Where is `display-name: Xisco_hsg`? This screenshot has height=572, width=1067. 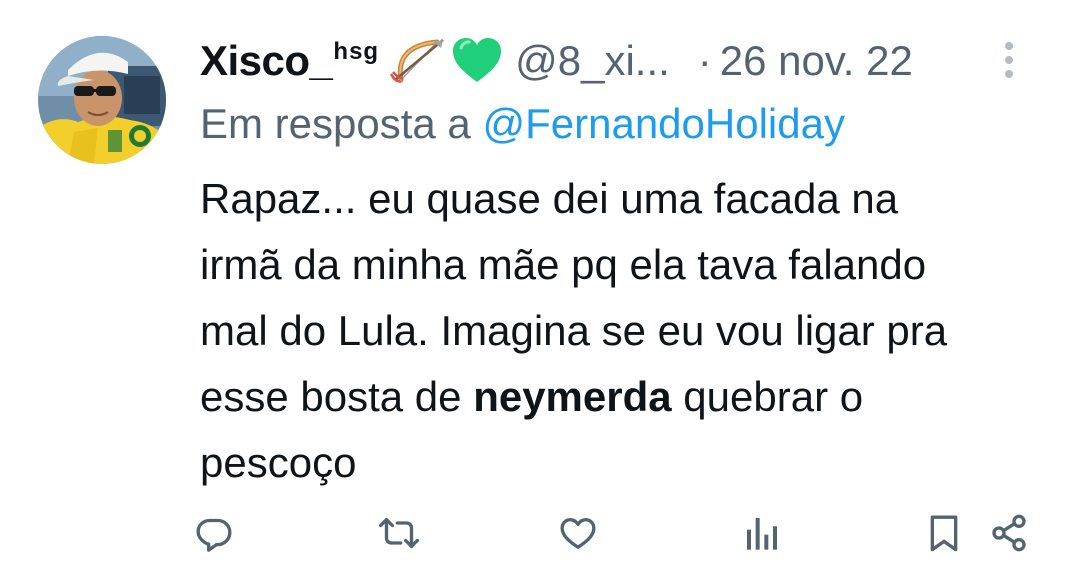
display-name: Xisco_hsg is located at coordinates (289, 61).